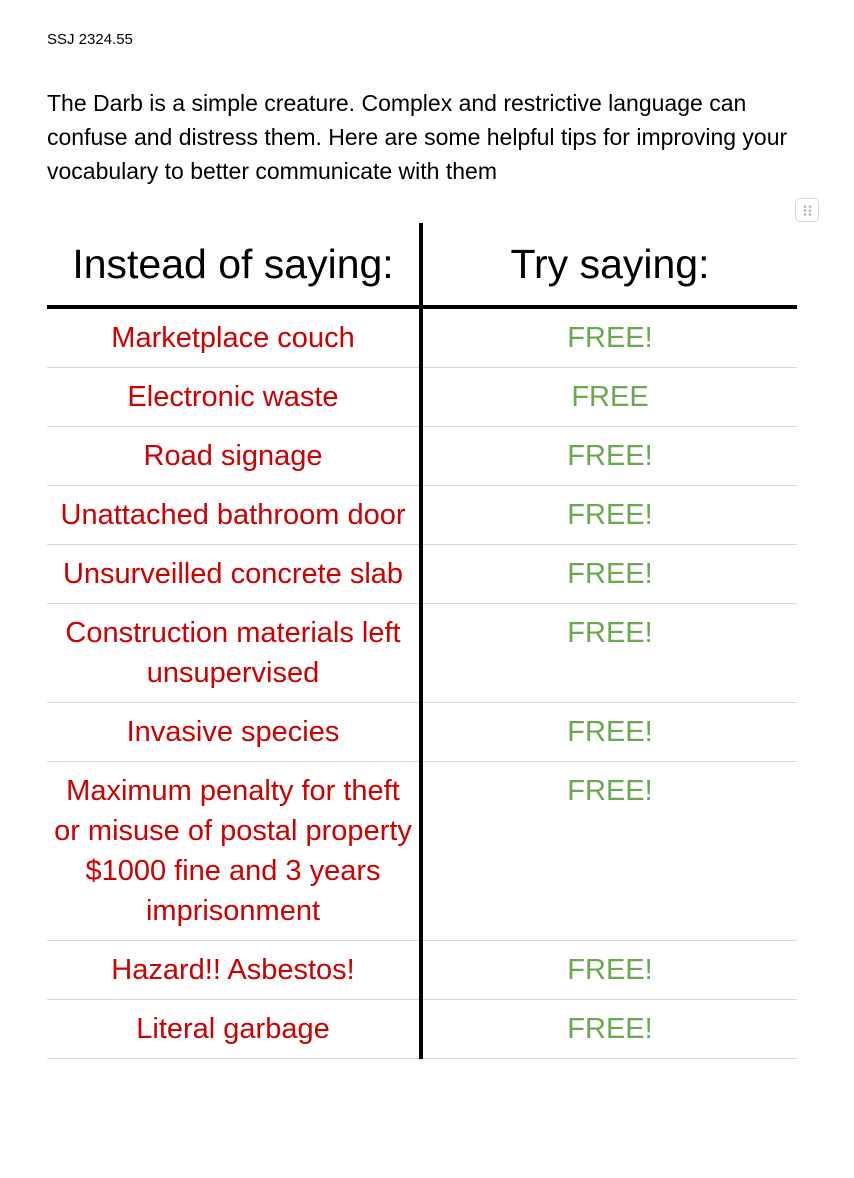 This screenshot has width=854, height=1178. I want to click on suggested-phrase: FREE, so click(609, 397).